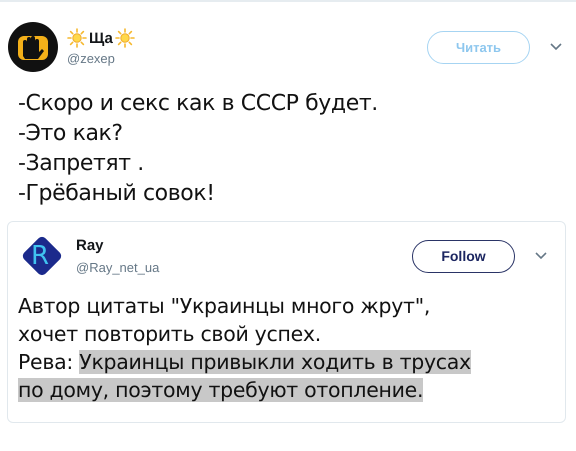  I want to click on logo-letter: R, so click(40, 256).